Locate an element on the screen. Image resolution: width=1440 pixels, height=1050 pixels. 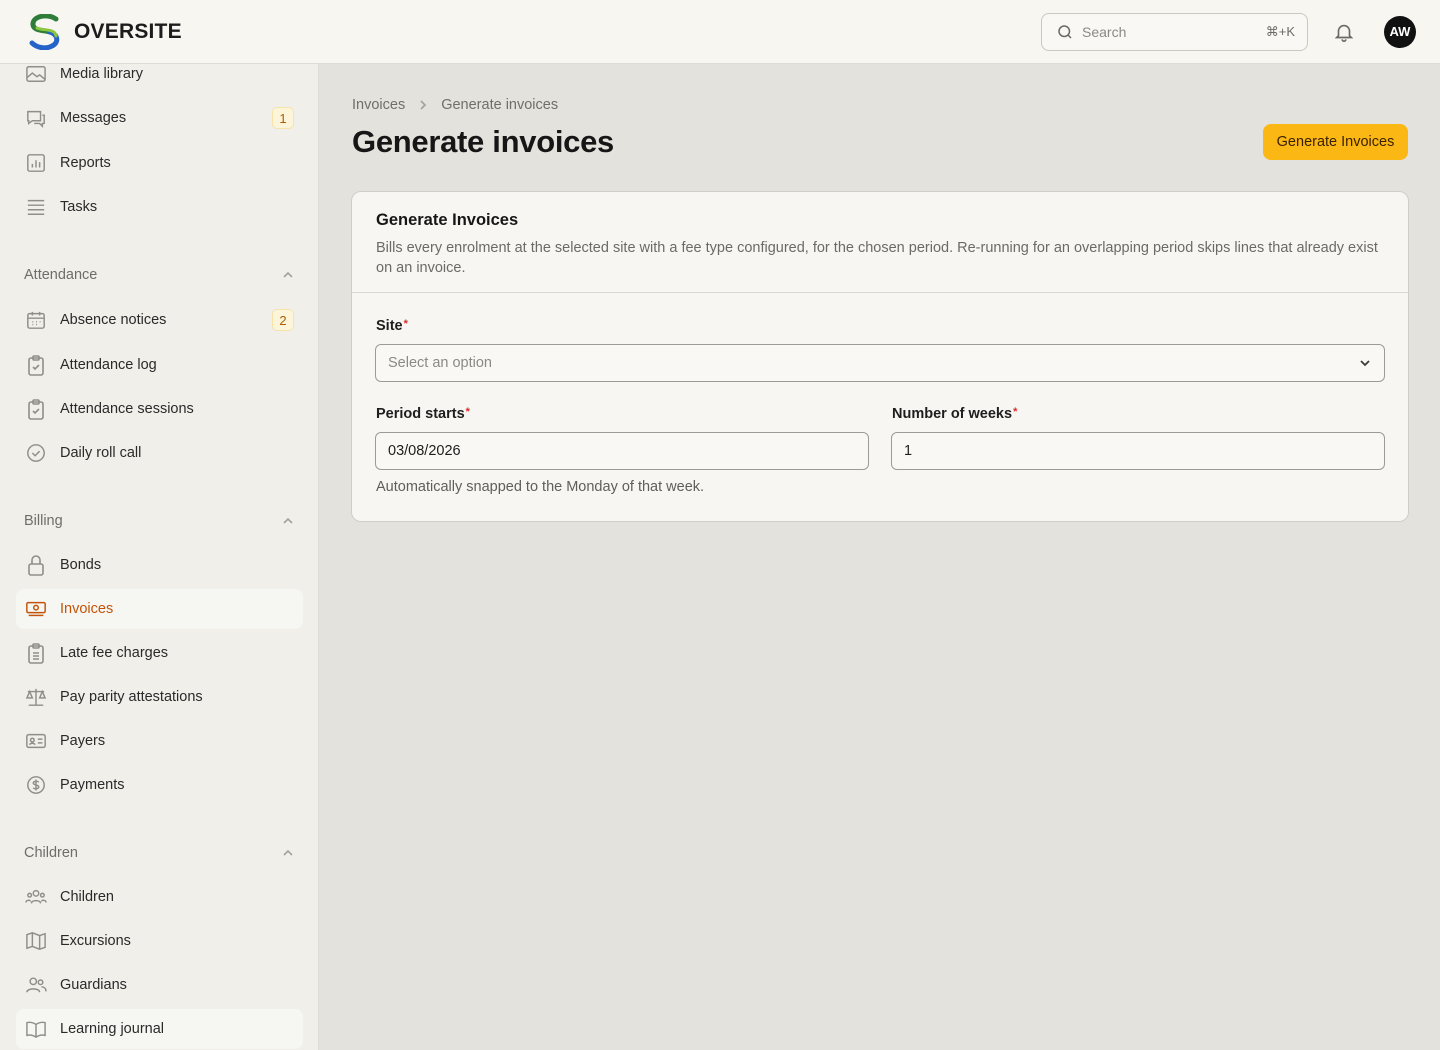
sidebar-item-pay-parity-attestations: Pay parity attestations is located at coordinates (159, 697).